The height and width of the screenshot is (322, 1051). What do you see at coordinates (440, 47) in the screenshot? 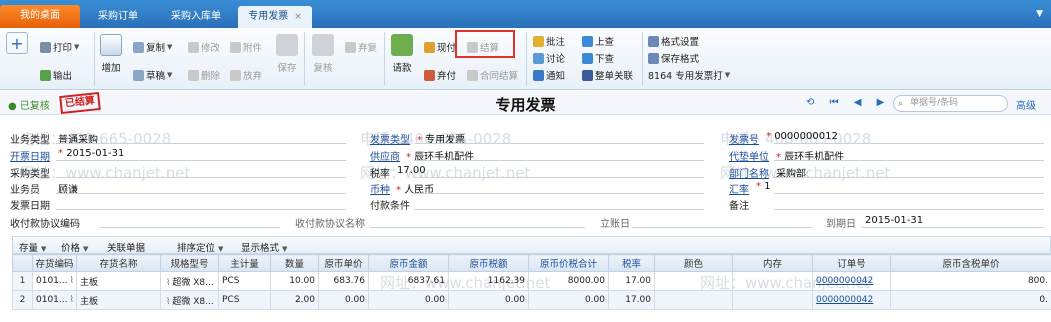
I see `cash-pay-button: 现付` at bounding box center [440, 47].